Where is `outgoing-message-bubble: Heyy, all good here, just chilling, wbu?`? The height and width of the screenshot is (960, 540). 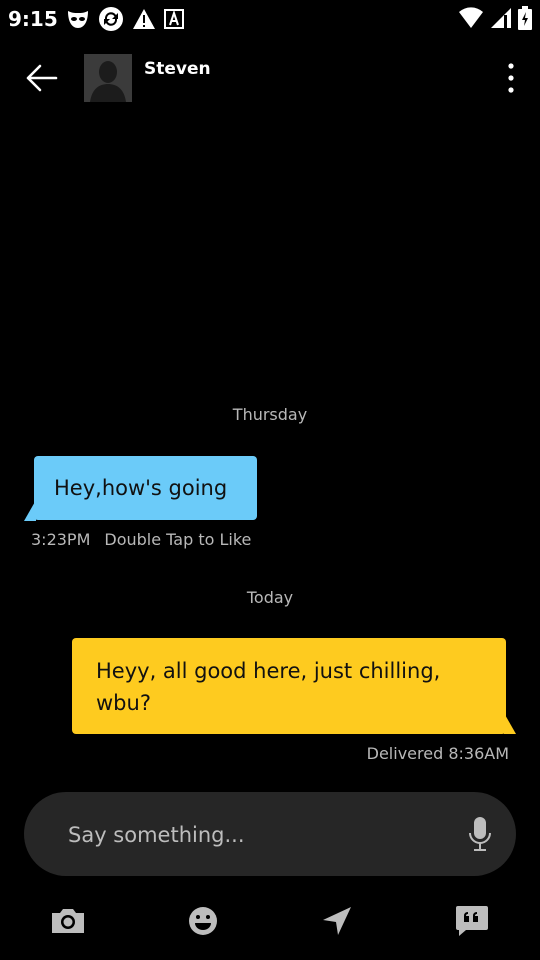 outgoing-message-bubble: Heyy, all good here, just chilling, wbu? is located at coordinates (289, 686).